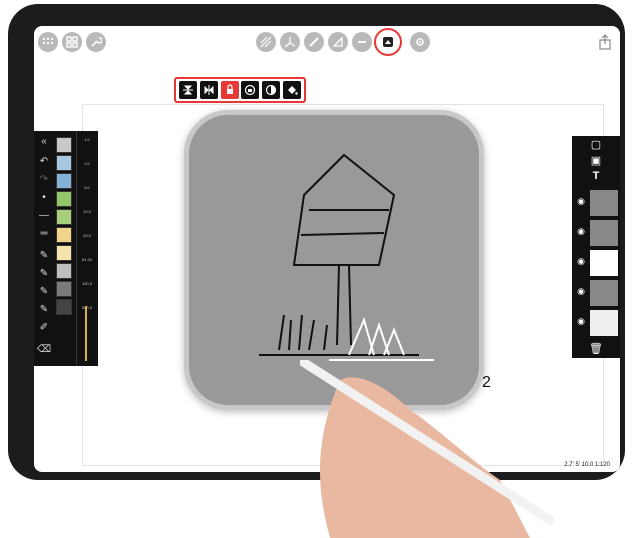  Describe the element at coordinates (87, 187) in the screenshot. I see `brush-size-option: 5.0` at that location.